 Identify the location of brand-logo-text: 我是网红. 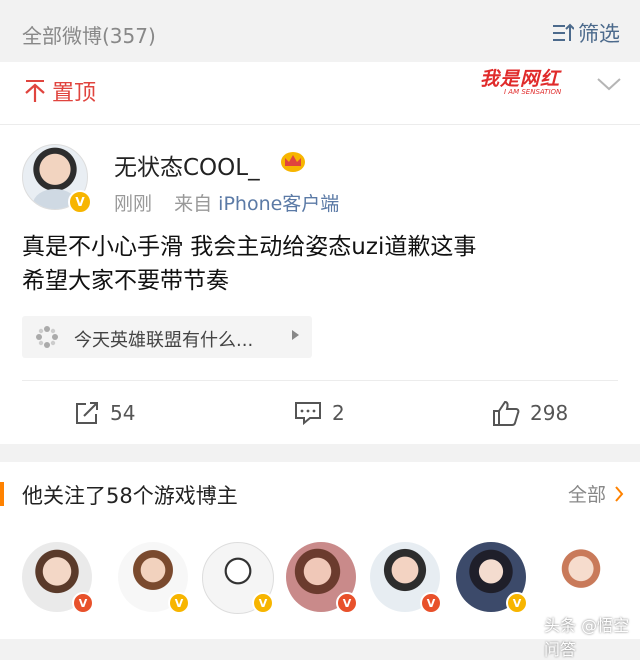
(520, 79).